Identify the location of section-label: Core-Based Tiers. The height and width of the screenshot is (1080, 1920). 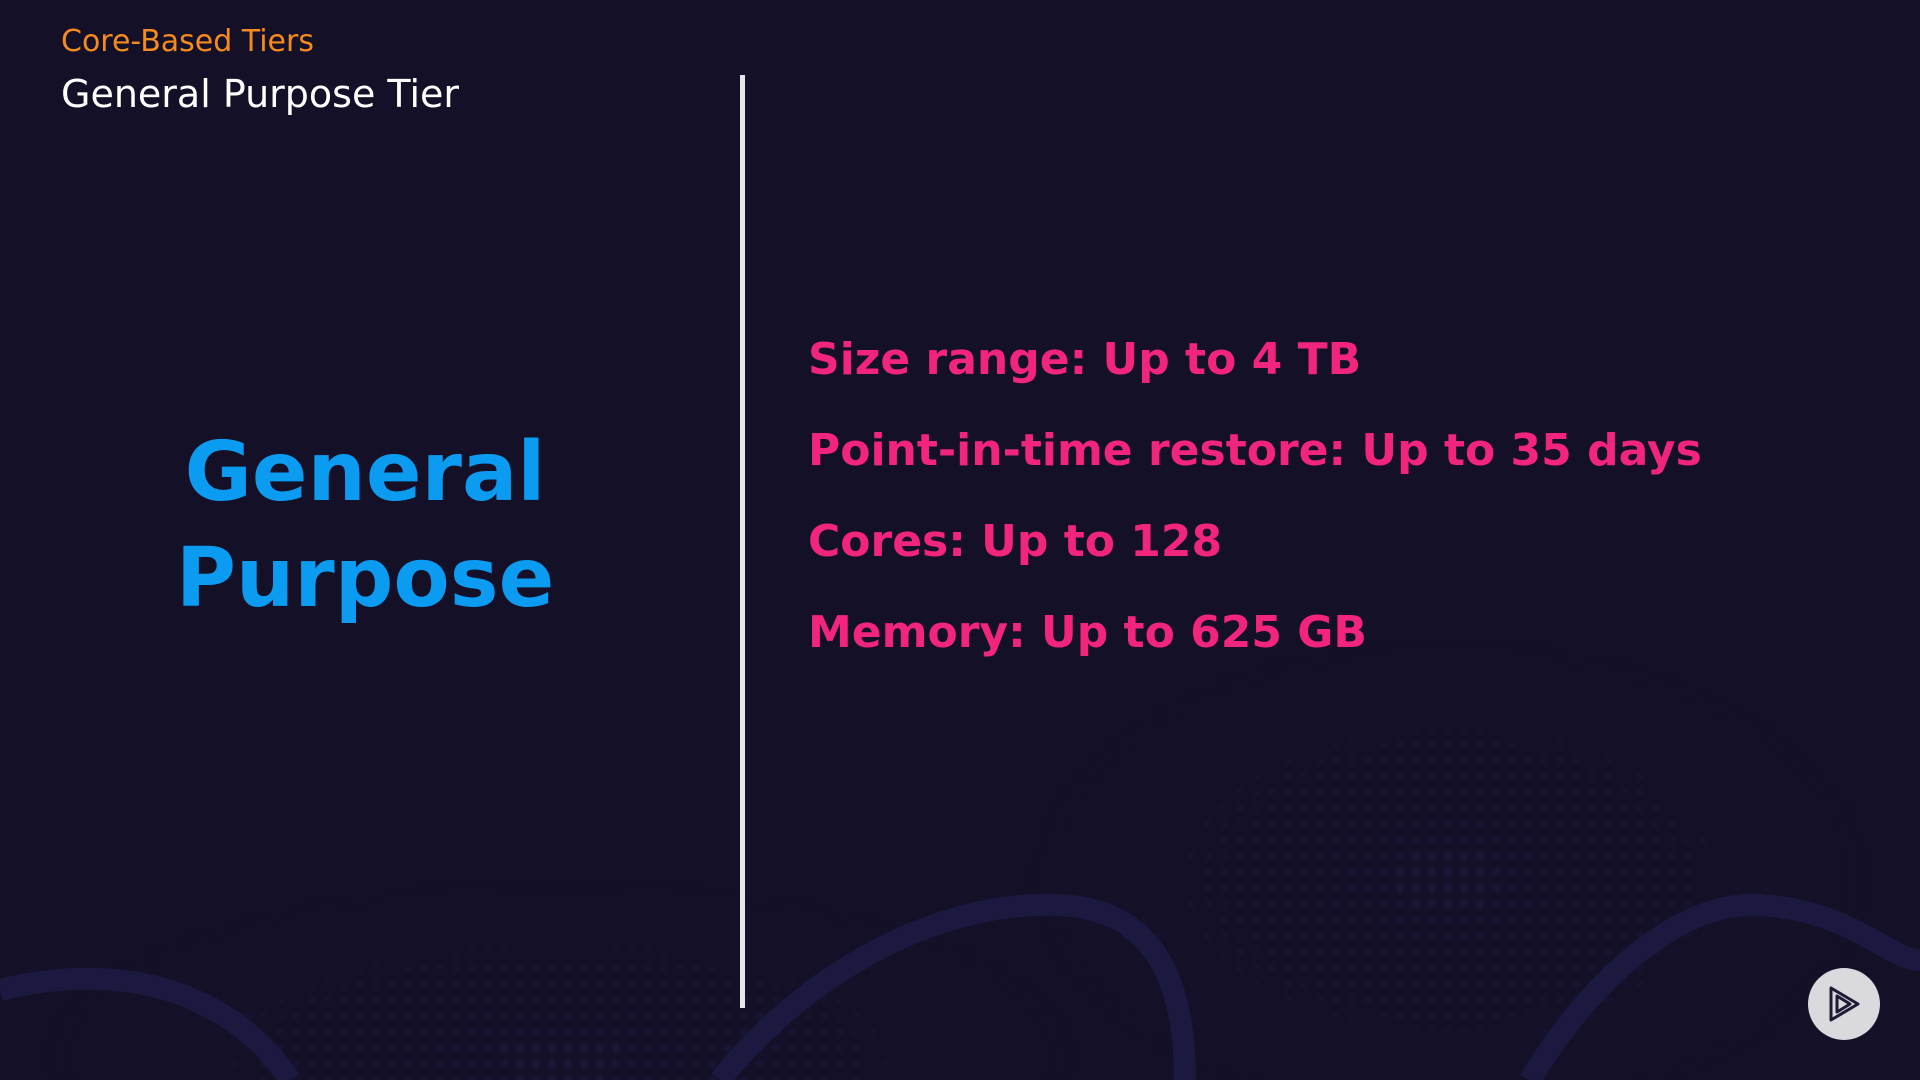
(187, 41).